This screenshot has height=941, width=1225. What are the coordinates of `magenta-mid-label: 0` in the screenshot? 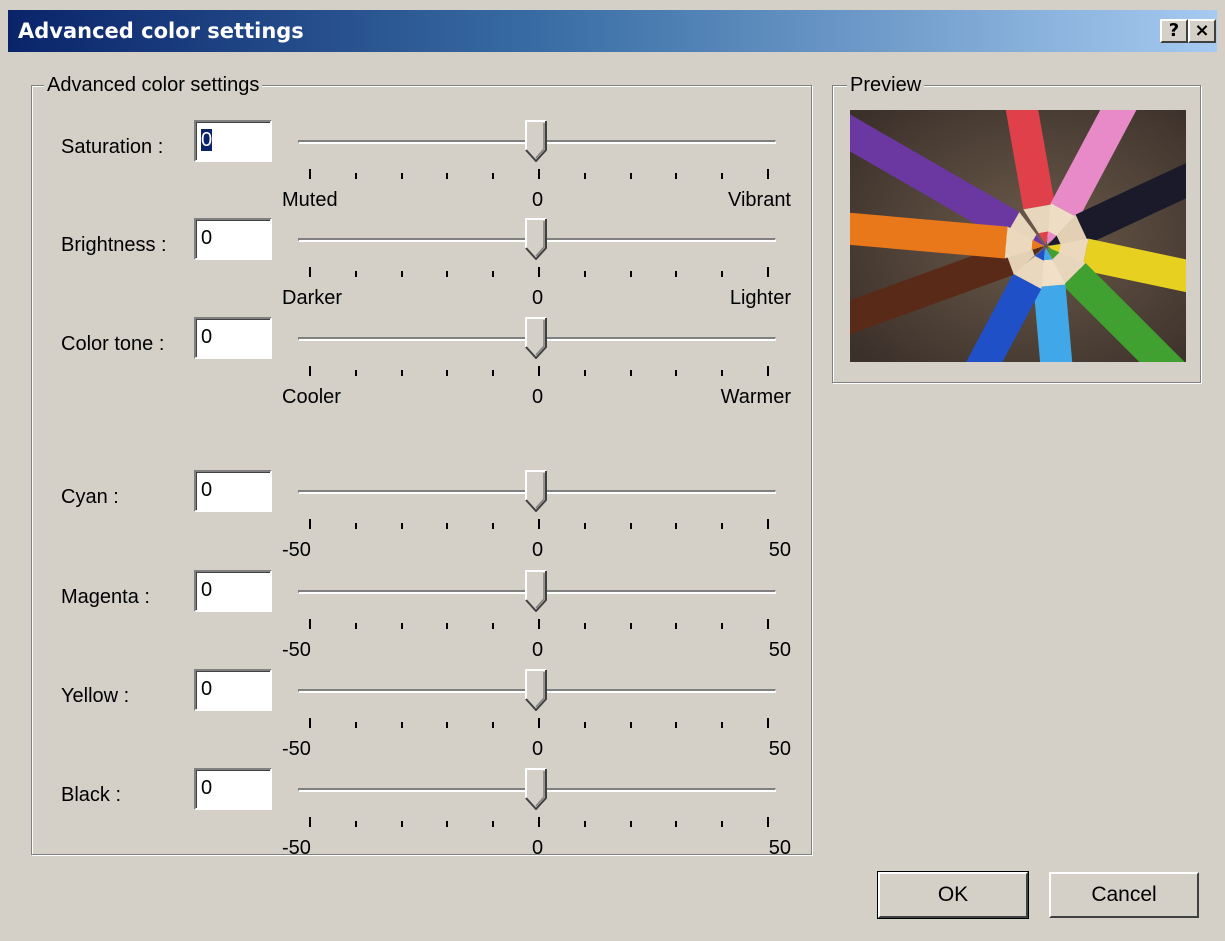 It's located at (538, 650).